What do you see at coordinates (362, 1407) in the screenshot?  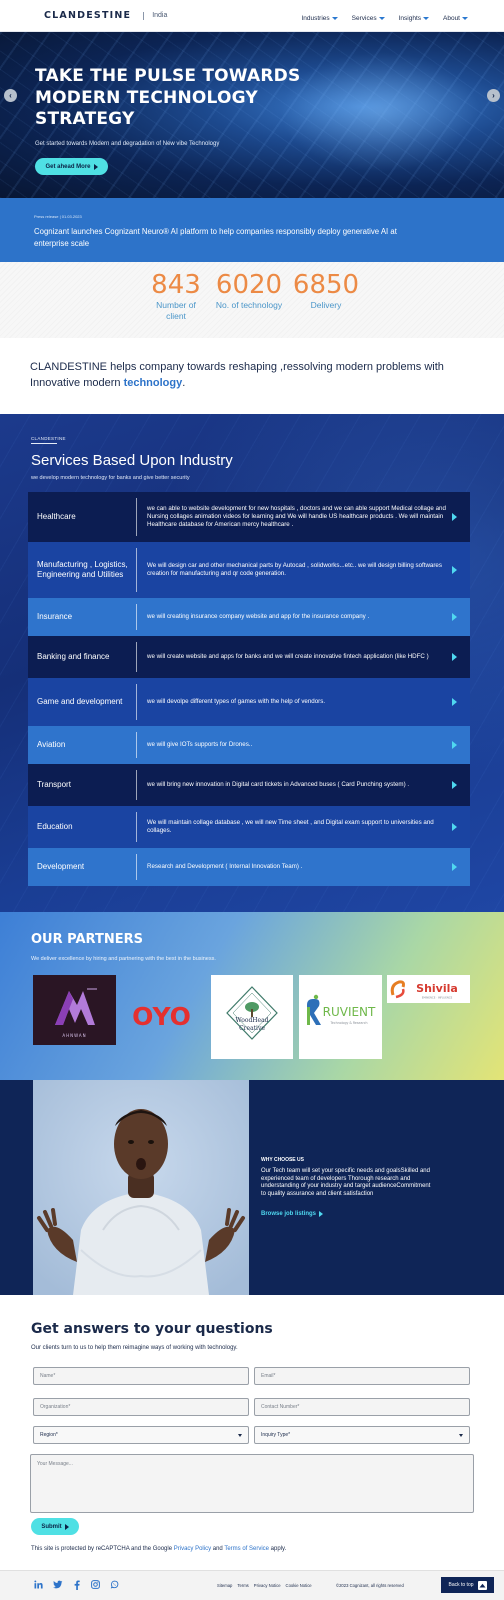 I see `contact-number-field: Contact Number*` at bounding box center [362, 1407].